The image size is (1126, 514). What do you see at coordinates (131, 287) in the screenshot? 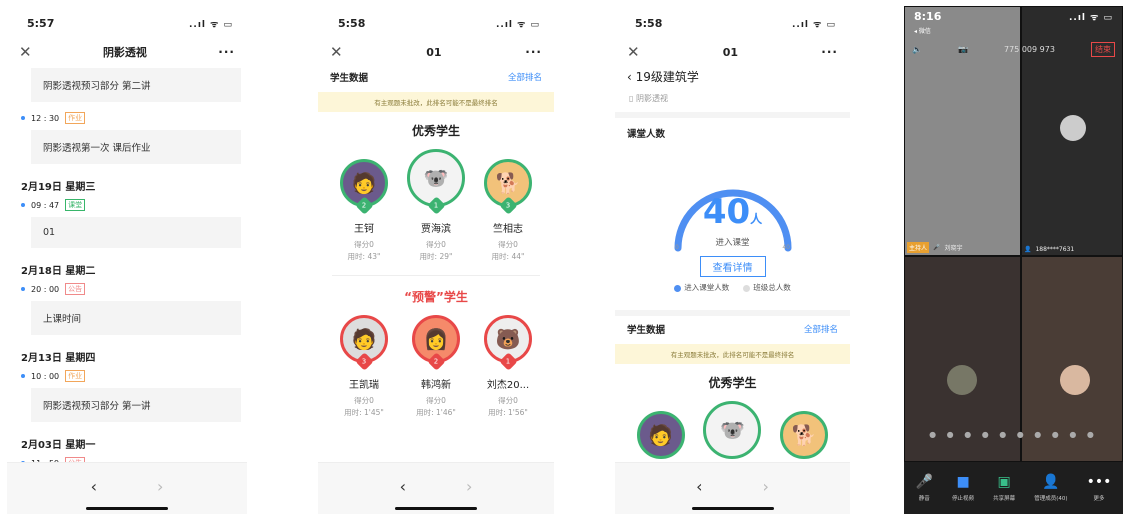
I see `timeline-entry-time: 20 : 00 公告` at bounding box center [131, 287].